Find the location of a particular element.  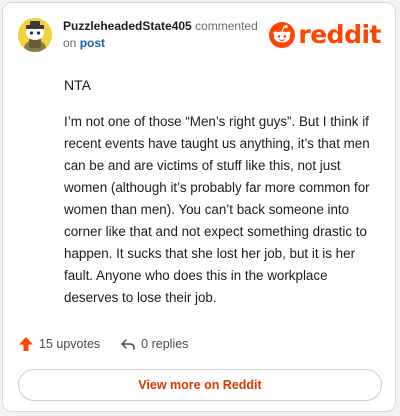

on-text: on is located at coordinates (70, 43).